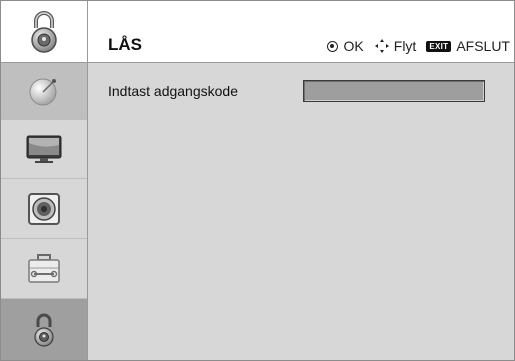 The width and height of the screenshot is (515, 361). I want to click on sidebar-item-setup, so click(44, 269).